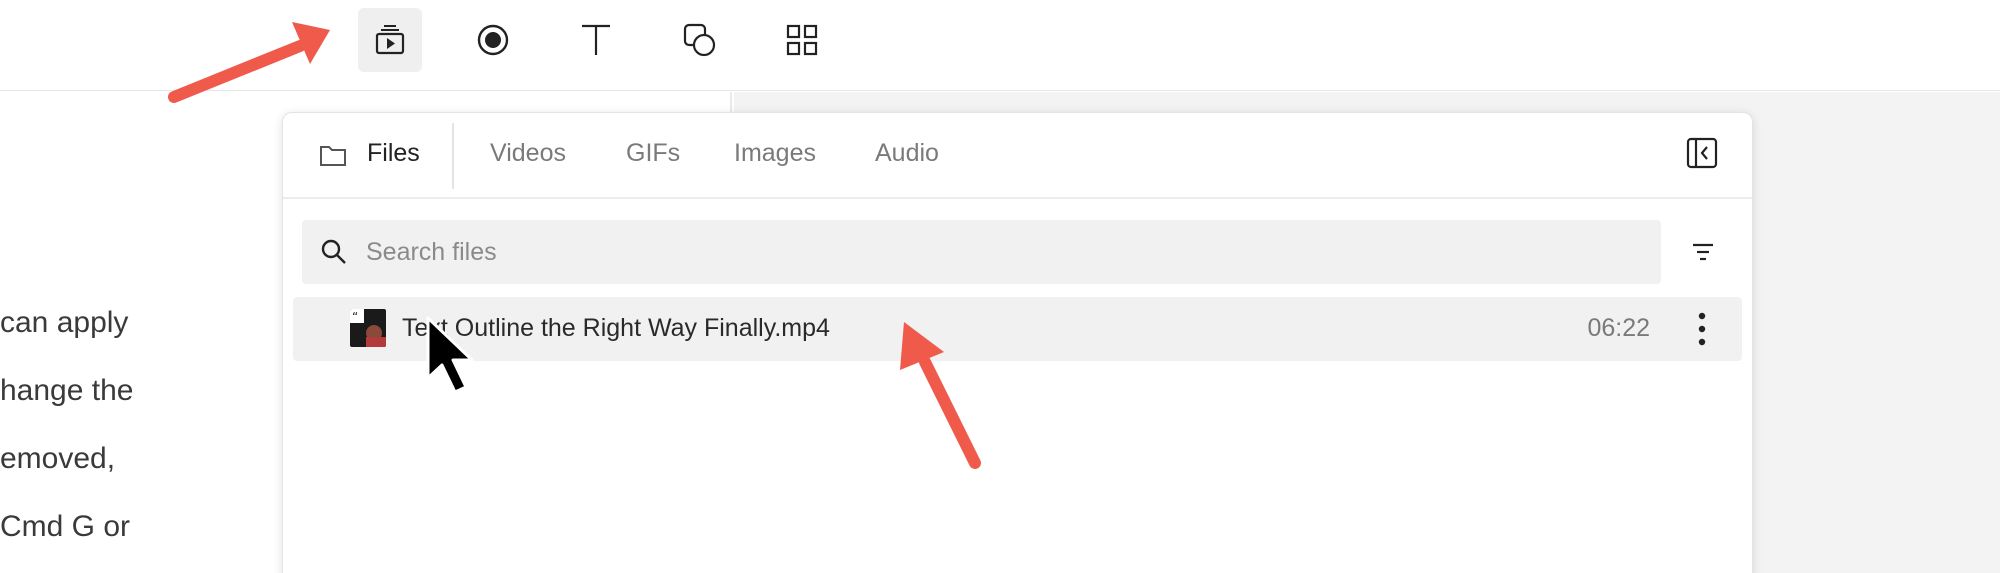  I want to click on collapse-panel-icon, so click(1702, 153).